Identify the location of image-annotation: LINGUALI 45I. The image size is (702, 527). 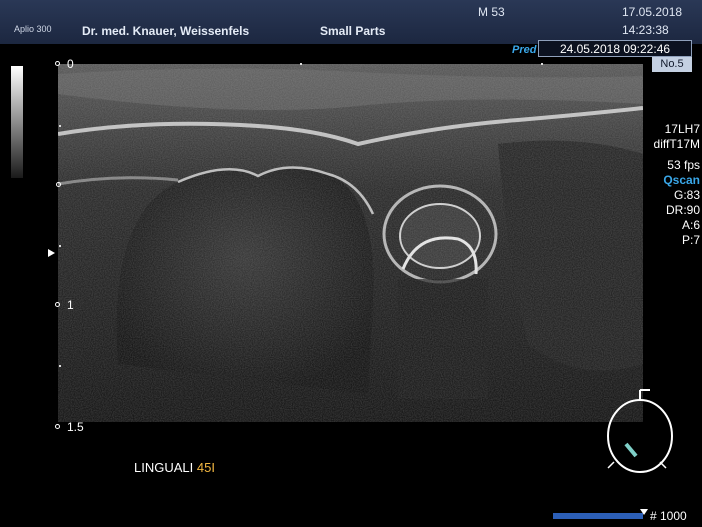
(174, 467).